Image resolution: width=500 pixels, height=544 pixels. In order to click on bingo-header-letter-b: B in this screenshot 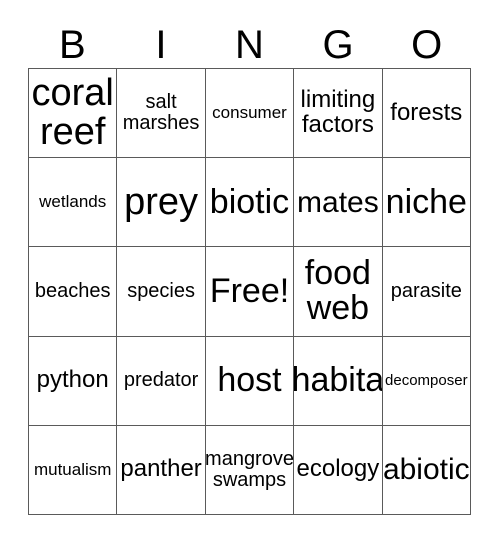, I will do `click(72, 45)`.